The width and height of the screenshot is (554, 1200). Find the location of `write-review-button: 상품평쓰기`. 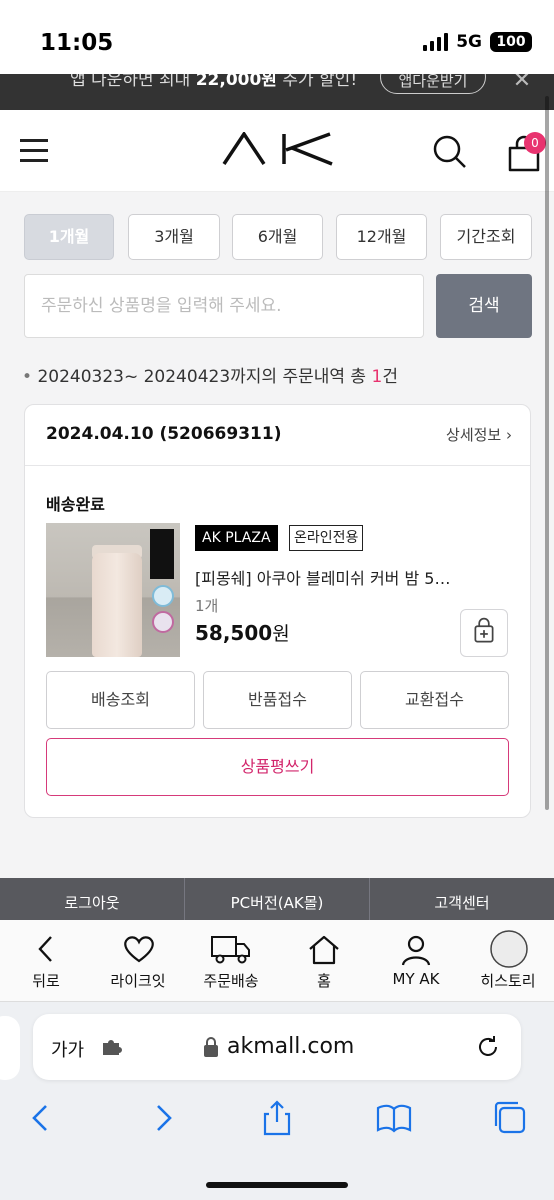

write-review-button: 상품평쓰기 is located at coordinates (277, 767).